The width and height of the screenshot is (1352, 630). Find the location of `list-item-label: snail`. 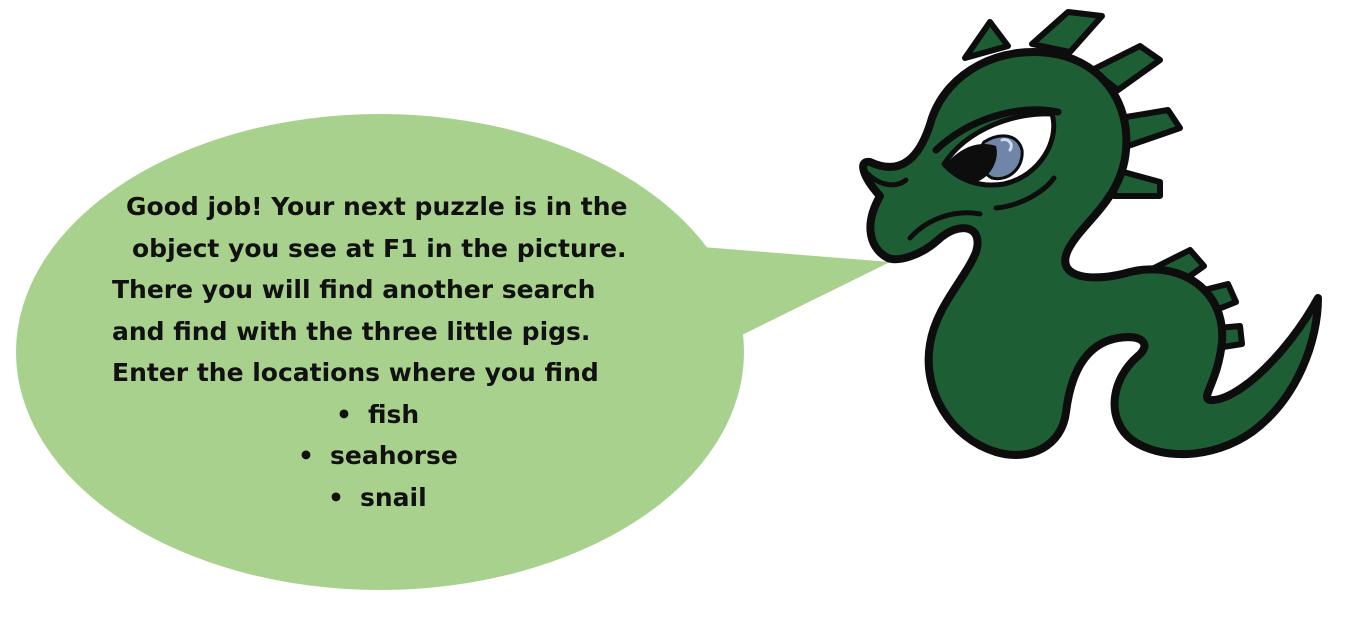

list-item-label: snail is located at coordinates (393, 497).